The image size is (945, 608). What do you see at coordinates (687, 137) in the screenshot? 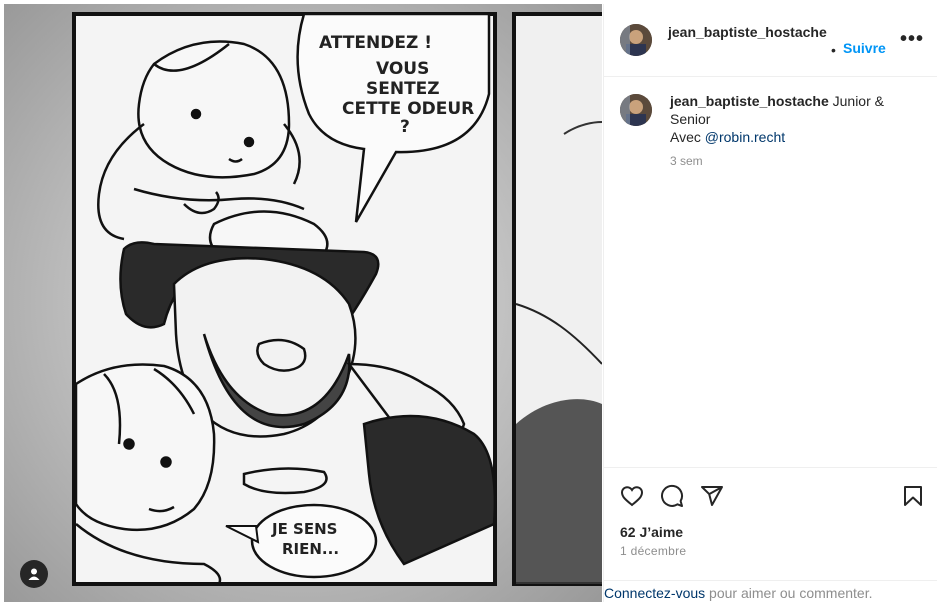
I see `caption-line2-prefix: Avec` at bounding box center [687, 137].